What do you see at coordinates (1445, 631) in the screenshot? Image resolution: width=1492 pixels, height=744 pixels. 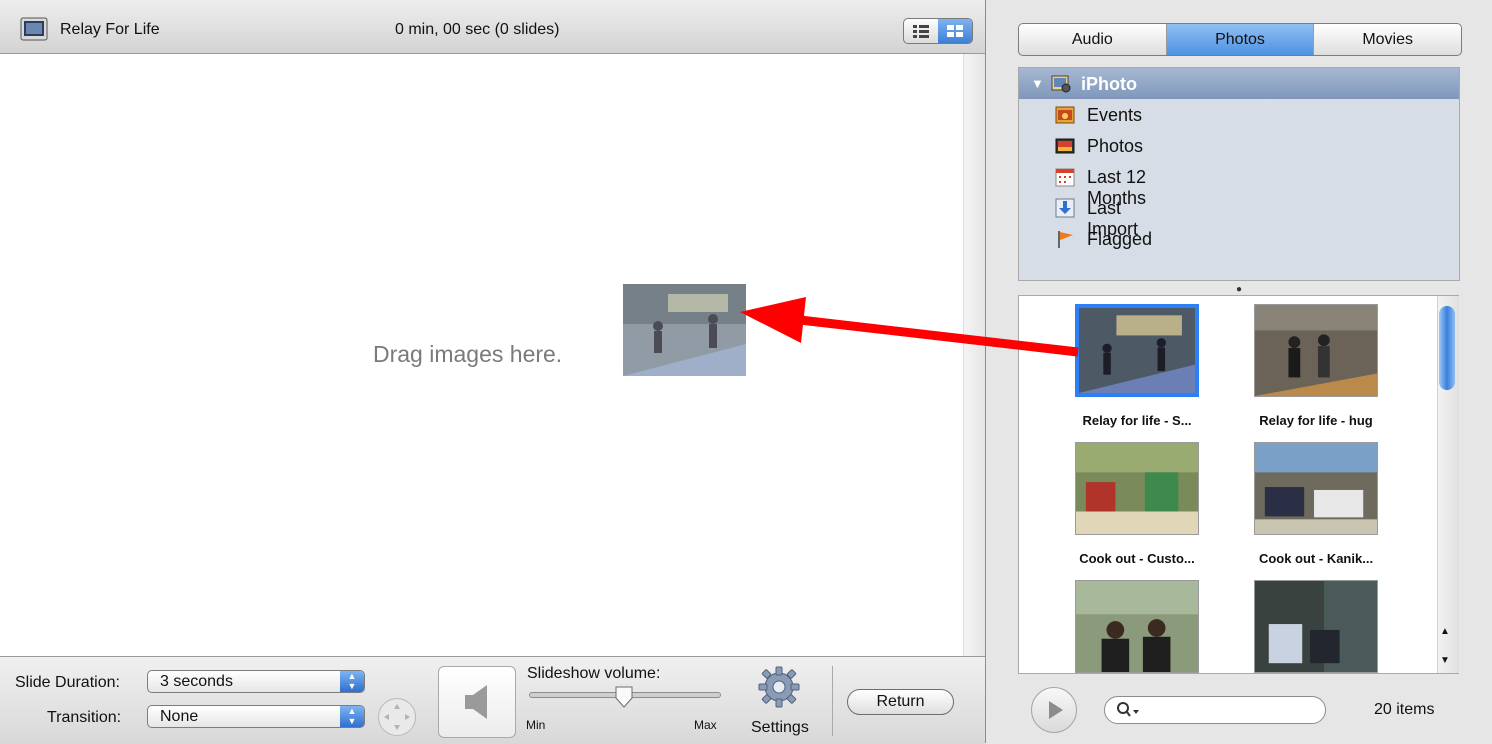 I see `scroll-up-arrow-icon: ▲` at bounding box center [1445, 631].